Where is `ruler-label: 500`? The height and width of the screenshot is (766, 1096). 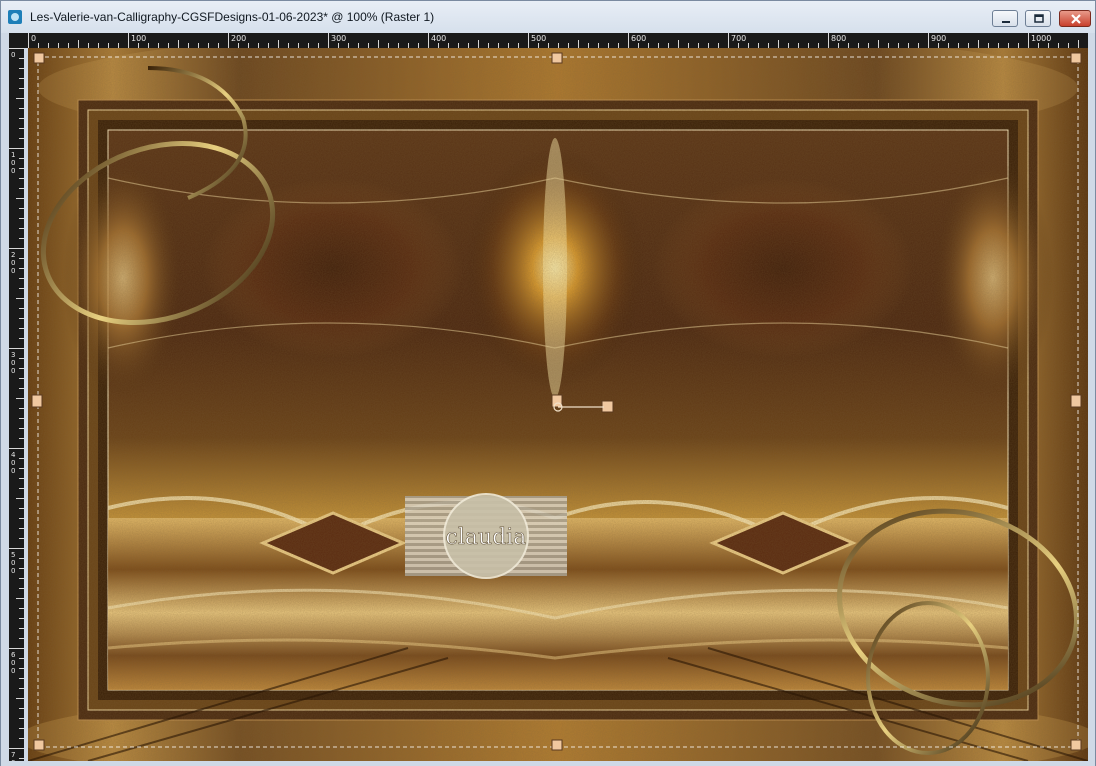 ruler-label: 500 is located at coordinates (538, 38).